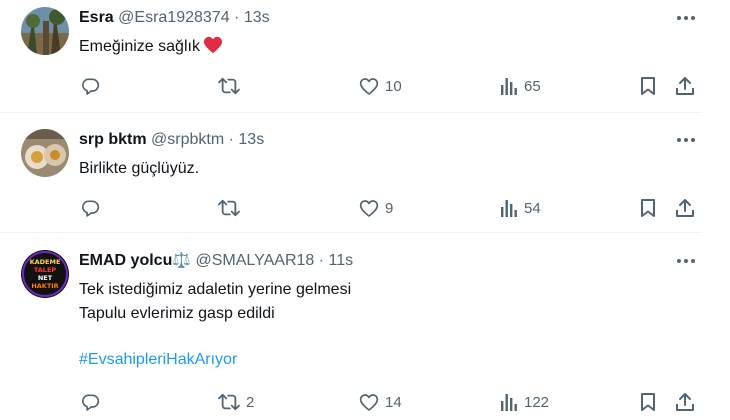 This screenshot has height=420, width=730. Describe the element at coordinates (393, 86) in the screenshot. I see `like-count: 10` at that location.